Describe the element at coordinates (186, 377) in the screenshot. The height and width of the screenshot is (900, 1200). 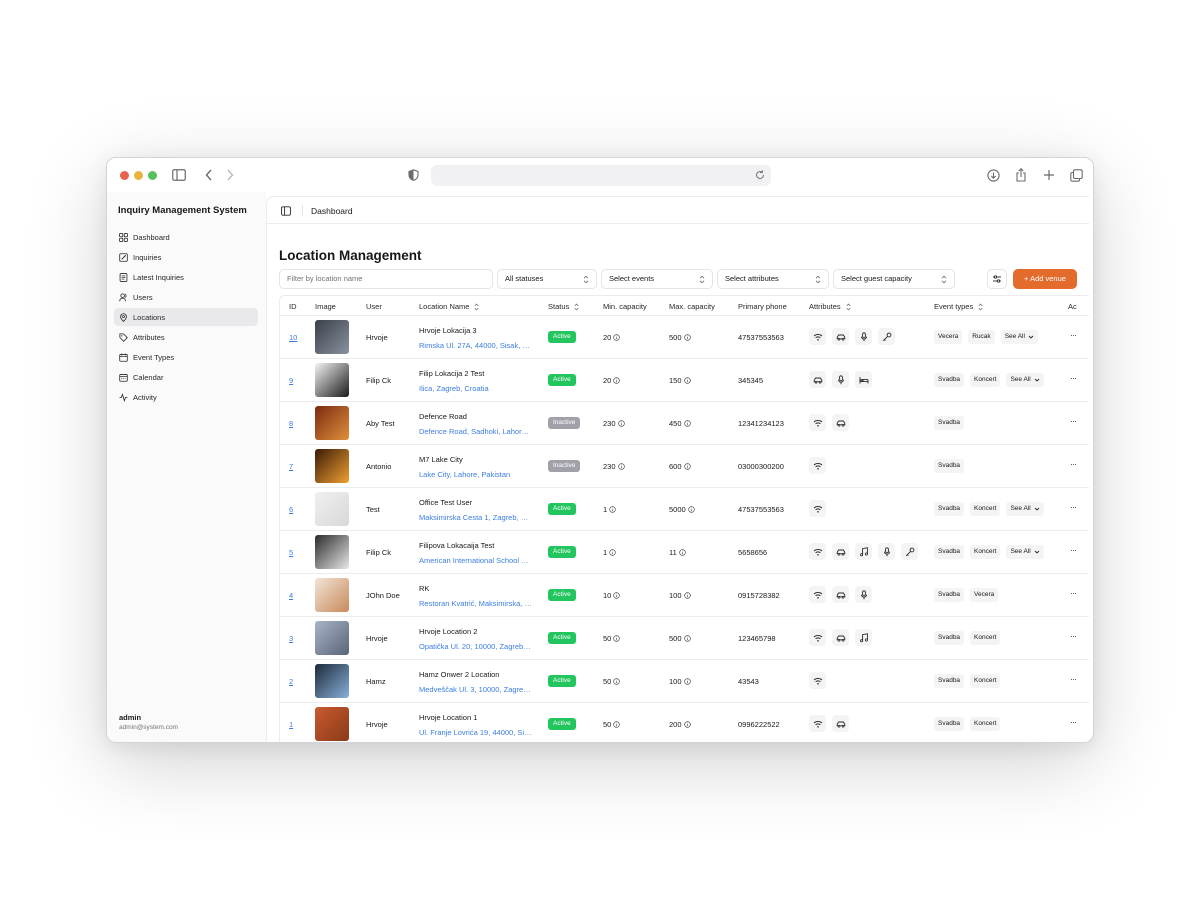
I see `sidebar-item-calendar: Calendar` at that location.